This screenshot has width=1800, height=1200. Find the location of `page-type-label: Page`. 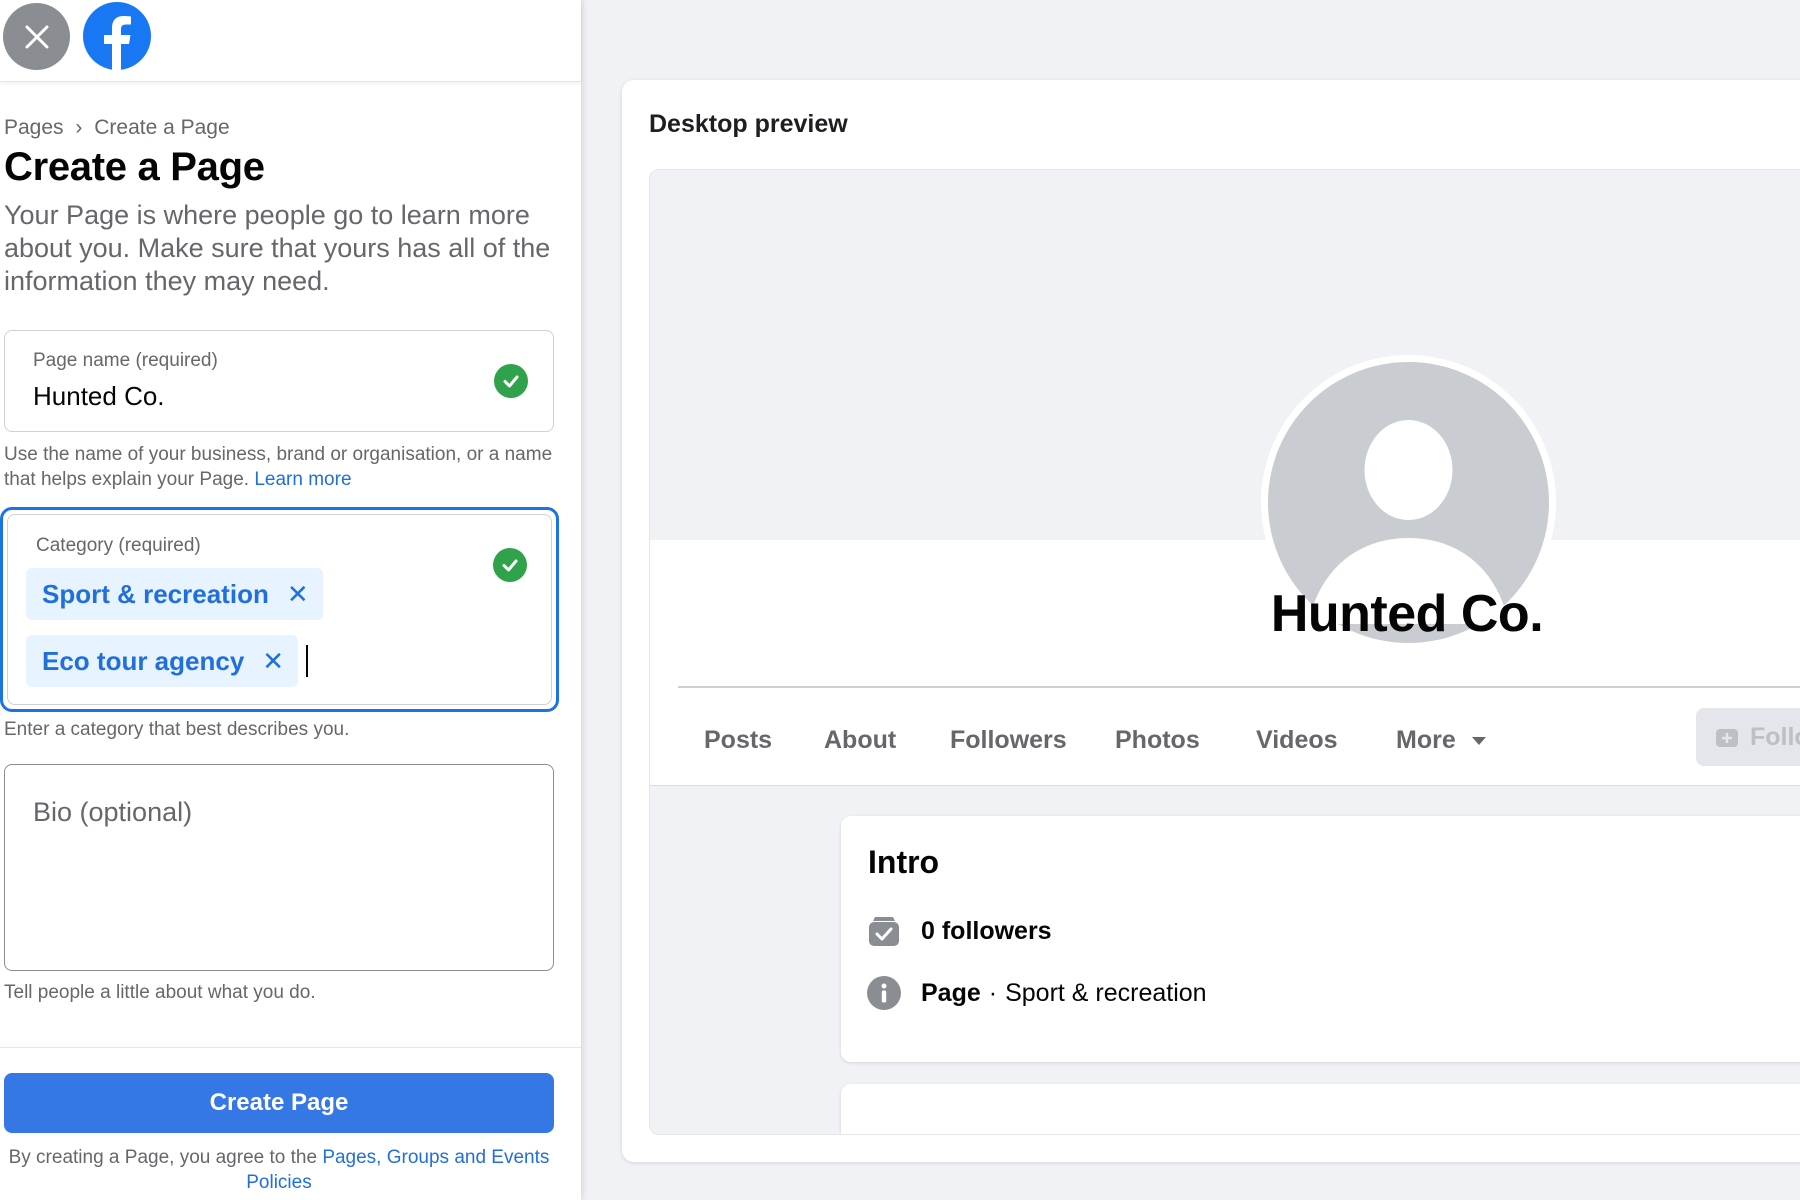

page-type-label: Page is located at coordinates (951, 992).